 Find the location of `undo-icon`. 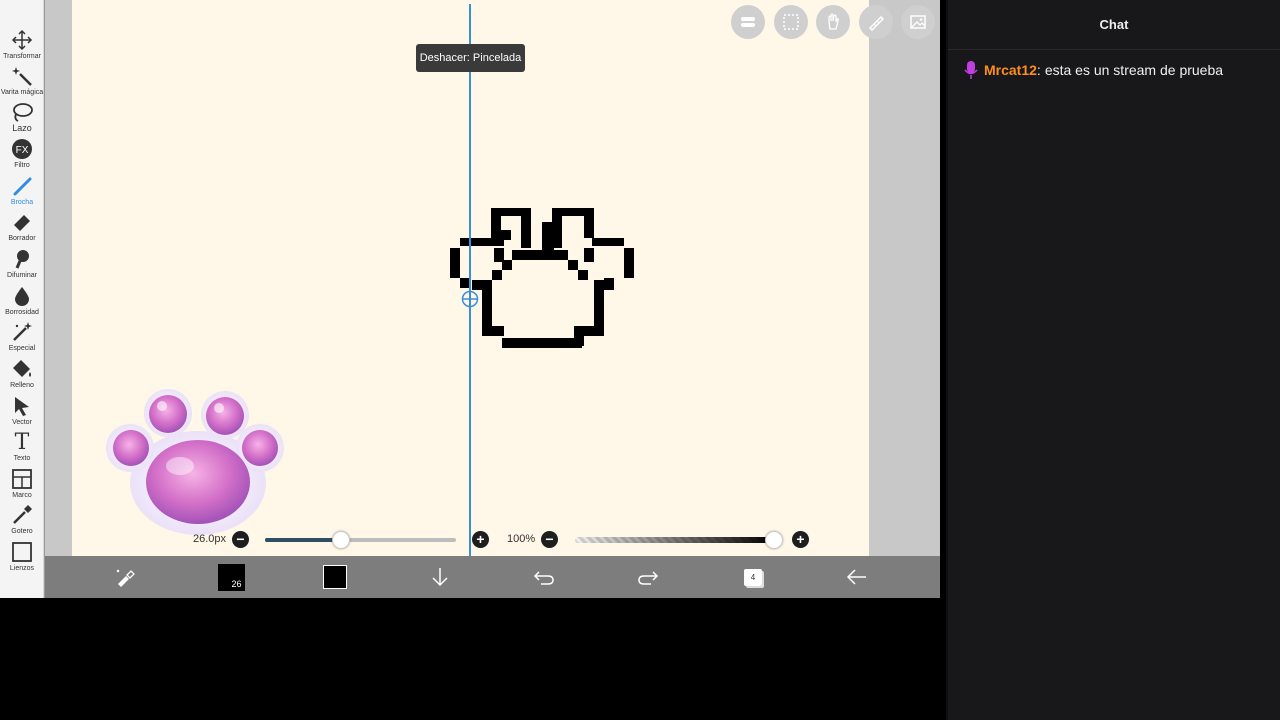

undo-icon is located at coordinates (543, 578).